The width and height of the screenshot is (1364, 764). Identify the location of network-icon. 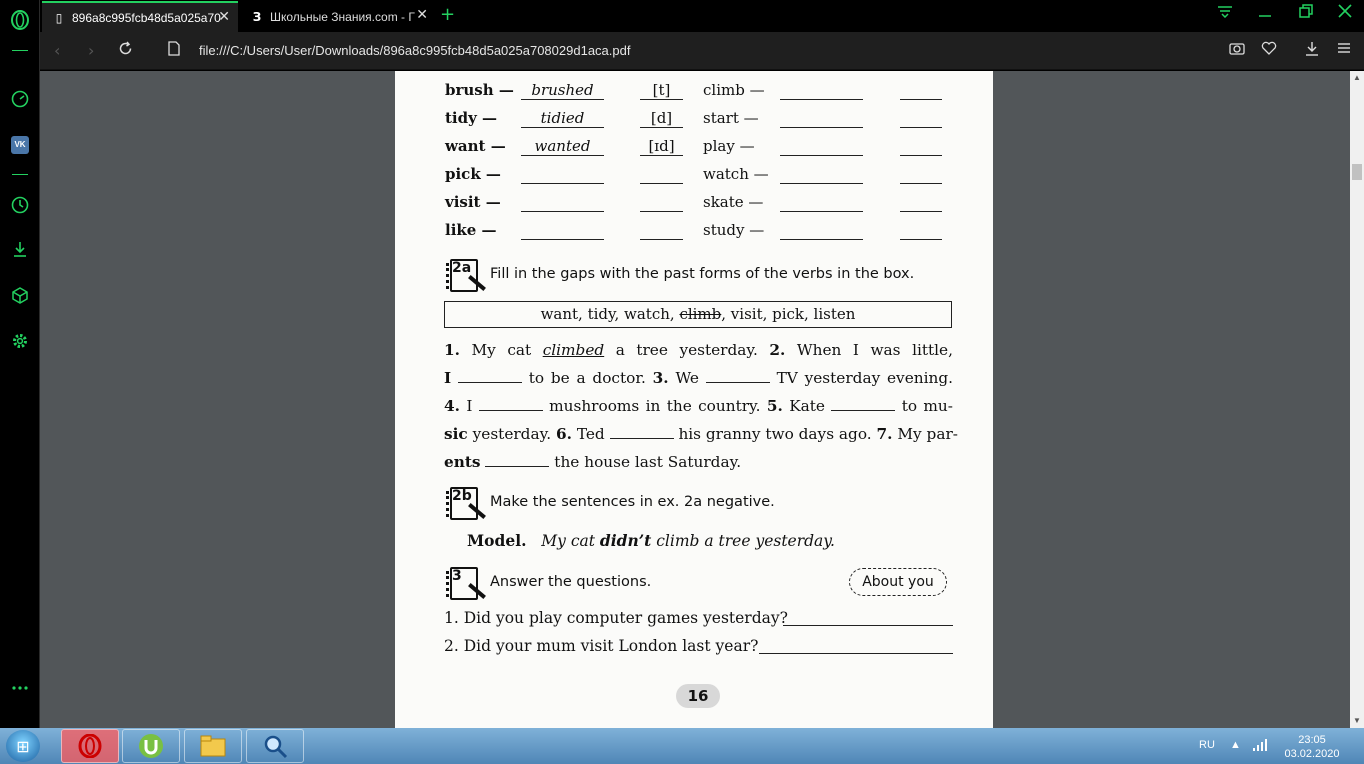
(1260, 746).